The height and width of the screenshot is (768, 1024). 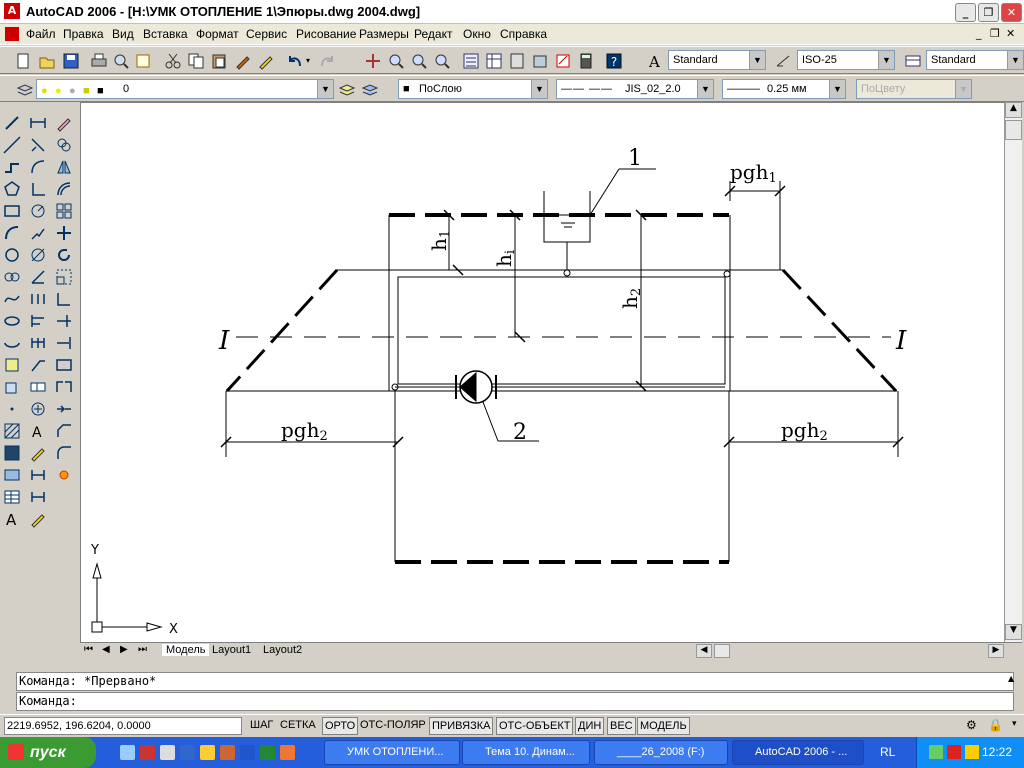 I want to click on ellipse-icon, so click(x=12, y=321).